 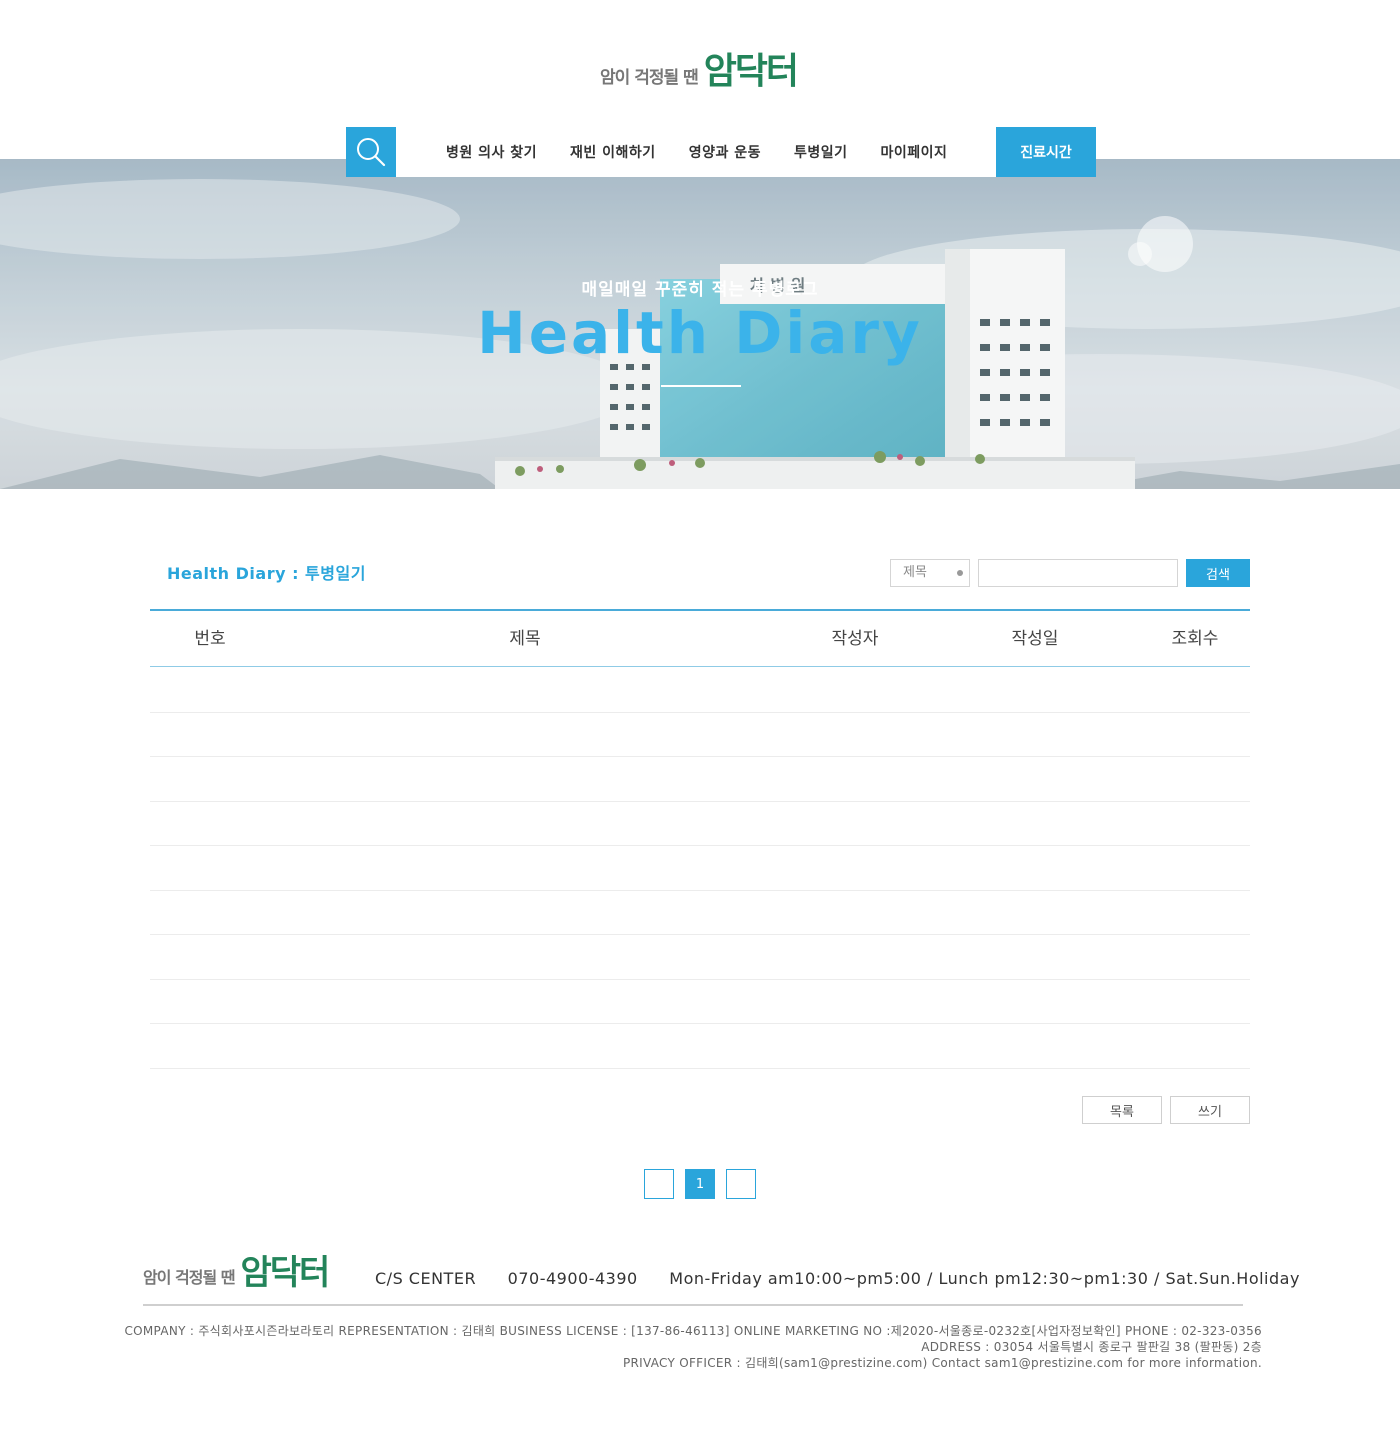 I want to click on logo-brand: 암닥터, so click(x=751, y=71).